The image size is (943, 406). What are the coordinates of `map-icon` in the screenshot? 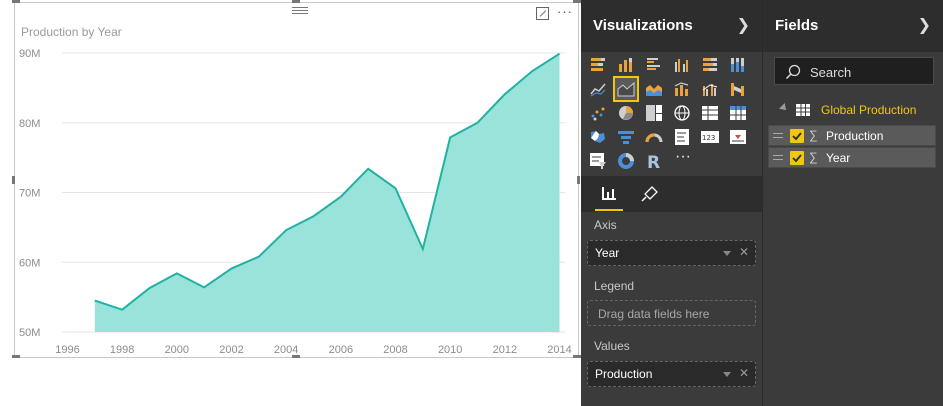 It's located at (682, 113).